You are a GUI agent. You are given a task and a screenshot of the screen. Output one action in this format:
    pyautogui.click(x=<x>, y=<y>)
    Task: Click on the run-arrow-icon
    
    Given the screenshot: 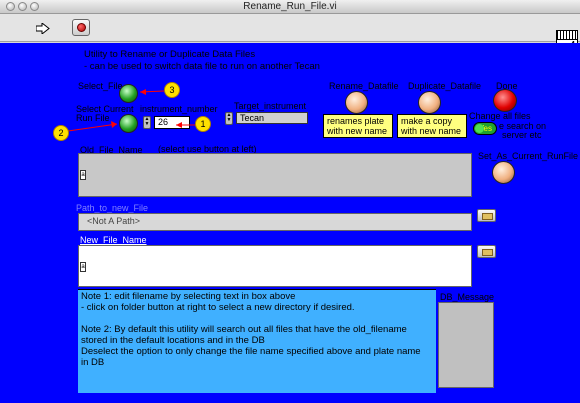 What is the action you would take?
    pyautogui.click(x=43, y=28)
    